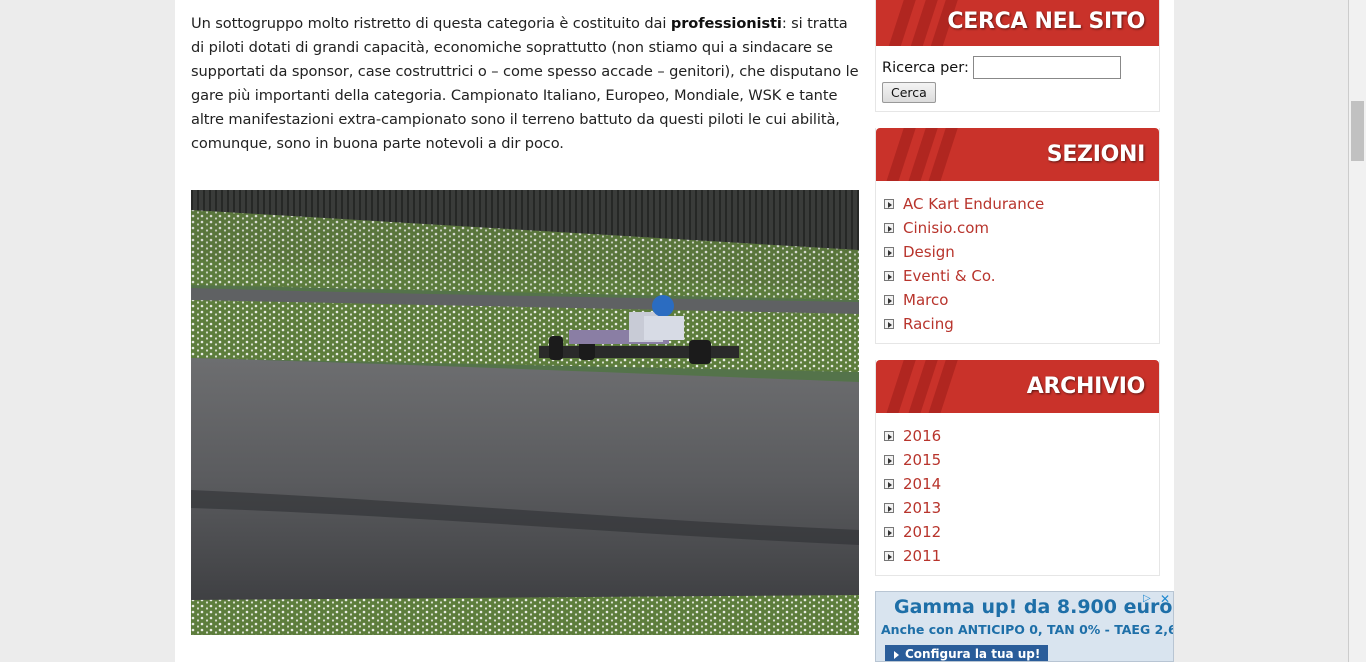  What do you see at coordinates (1021, 484) in the screenshot?
I see `list-item: 2014` at bounding box center [1021, 484].